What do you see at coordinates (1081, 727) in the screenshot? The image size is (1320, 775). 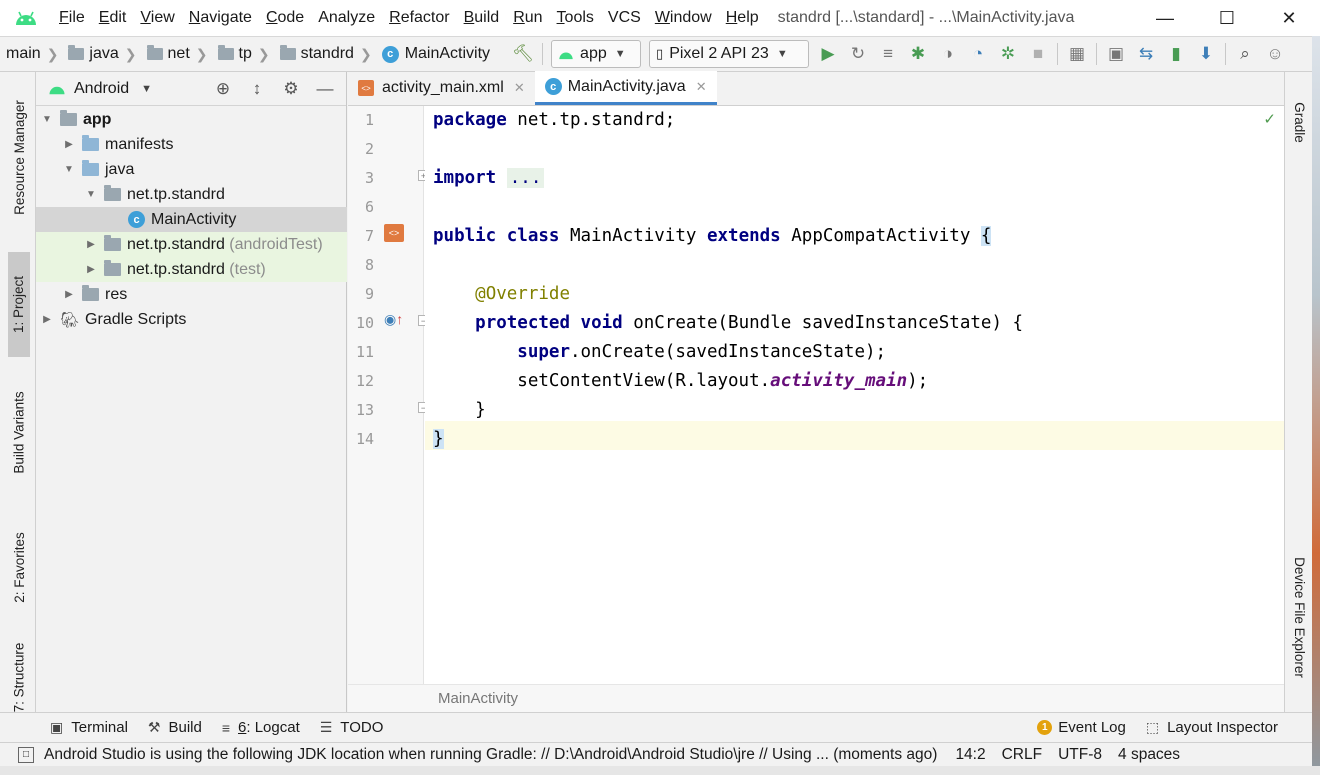 I see `event-log-tab: 1 Event Log` at bounding box center [1081, 727].